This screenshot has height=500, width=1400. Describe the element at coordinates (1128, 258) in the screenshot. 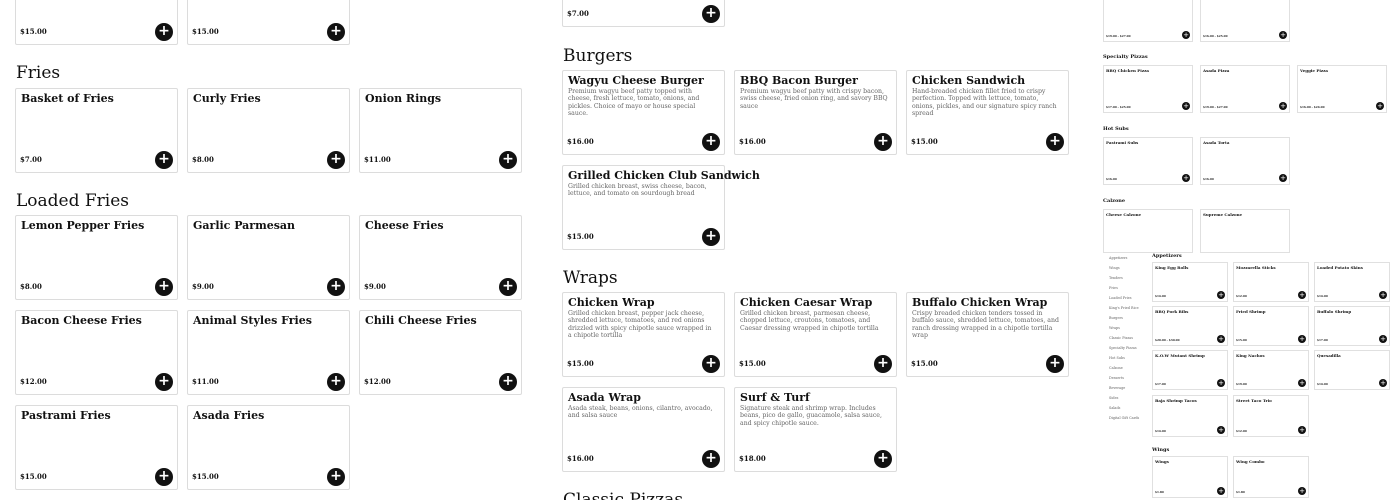

I see `sidebar-item-appetizers: Appetizers` at that location.